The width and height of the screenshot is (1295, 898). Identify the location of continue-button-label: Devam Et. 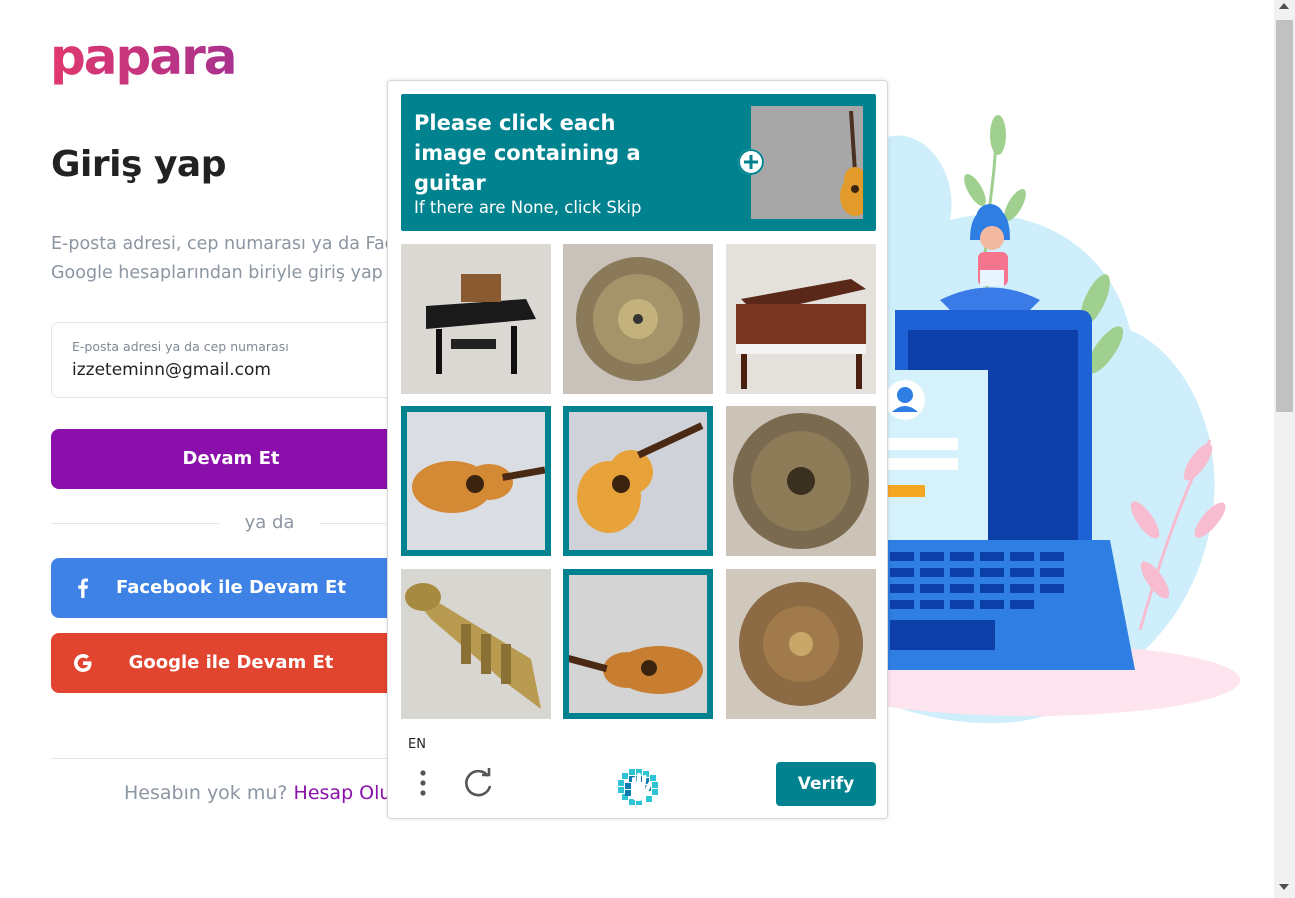
(231, 458).